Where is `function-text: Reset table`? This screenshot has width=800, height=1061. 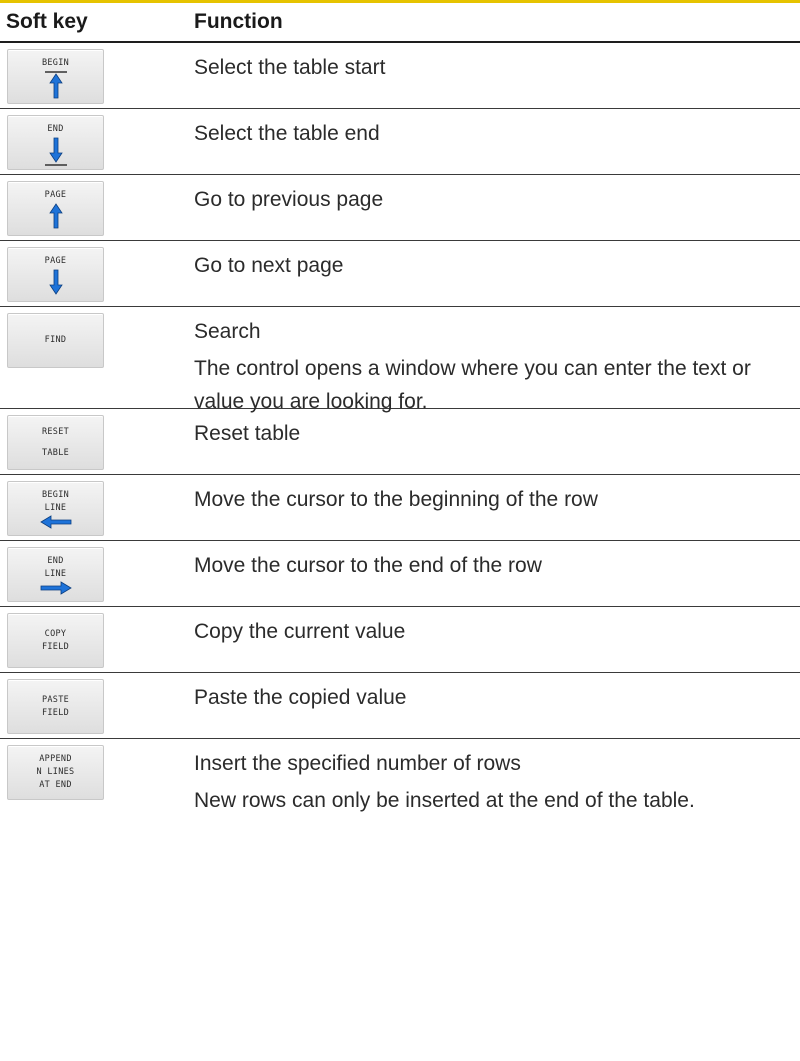
function-text: Reset table is located at coordinates (247, 433).